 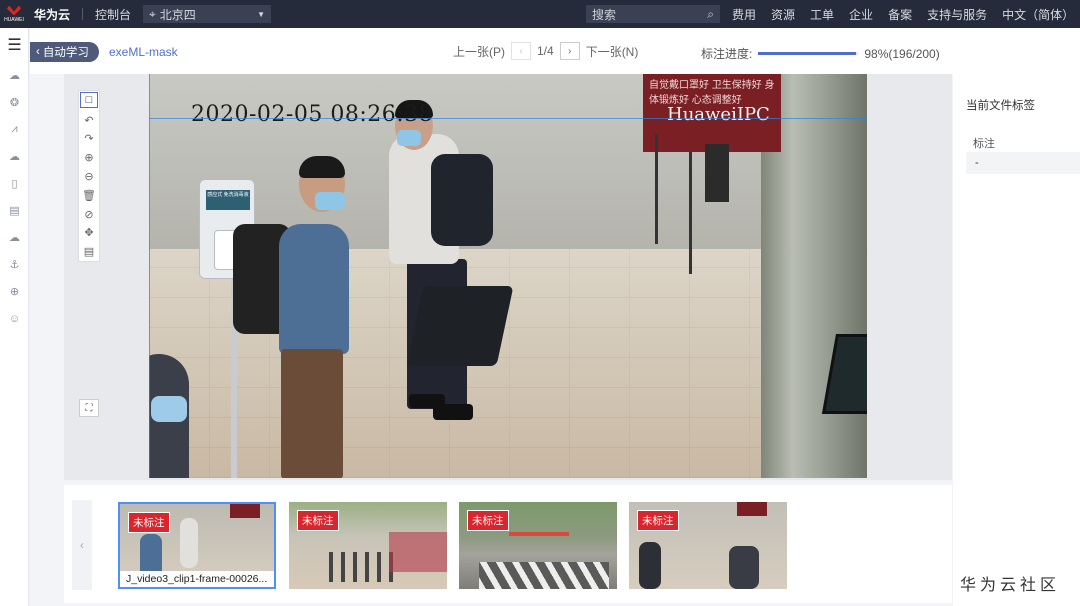 I want to click on annotation-progress: 标注进度: 98%(196/200), so click(x=820, y=53).